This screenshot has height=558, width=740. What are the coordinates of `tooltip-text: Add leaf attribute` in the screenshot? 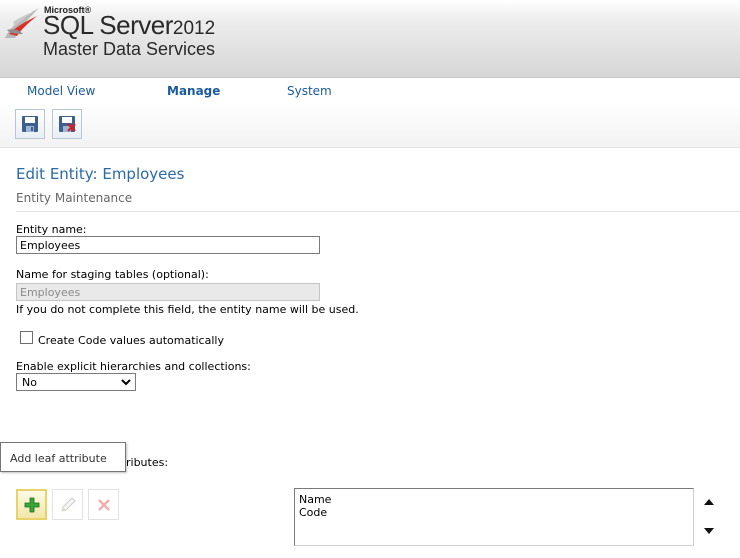 It's located at (58, 458).